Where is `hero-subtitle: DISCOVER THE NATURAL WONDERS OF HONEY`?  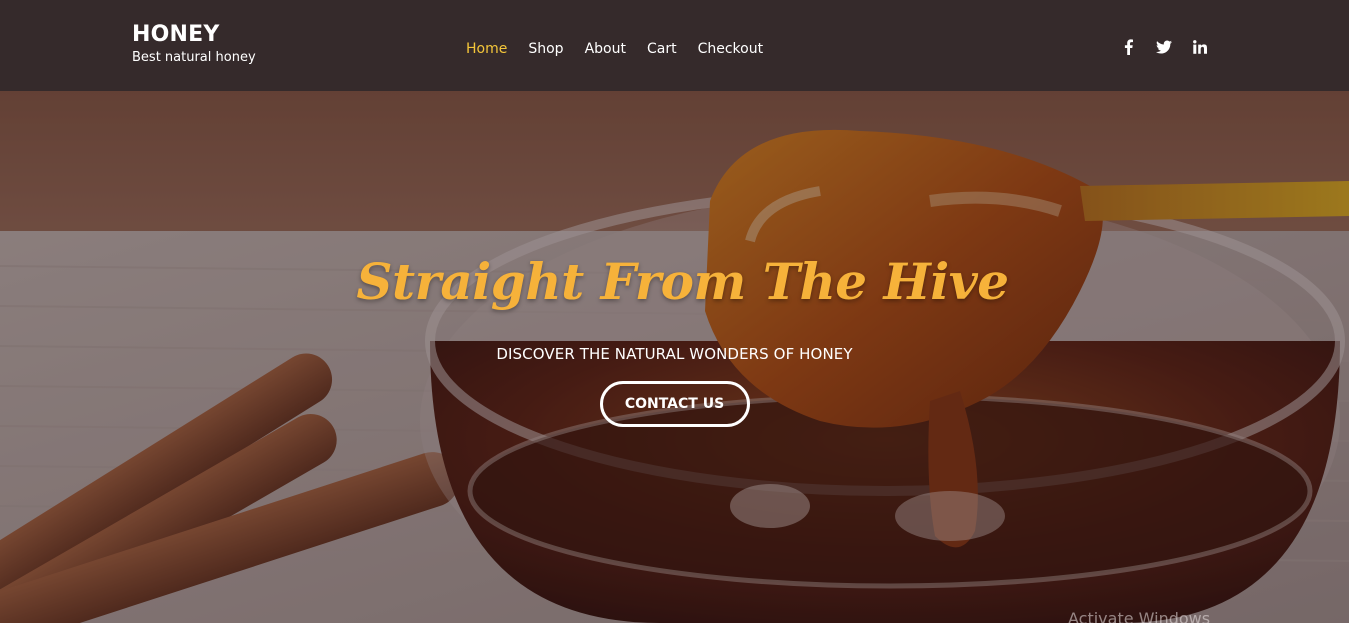 hero-subtitle: DISCOVER THE NATURAL WONDERS OF HONEY is located at coordinates (674, 354).